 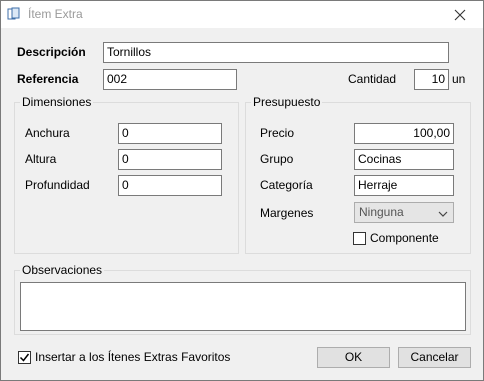 What do you see at coordinates (48, 79) in the screenshot?
I see `referencia-label: Referencia` at bounding box center [48, 79].